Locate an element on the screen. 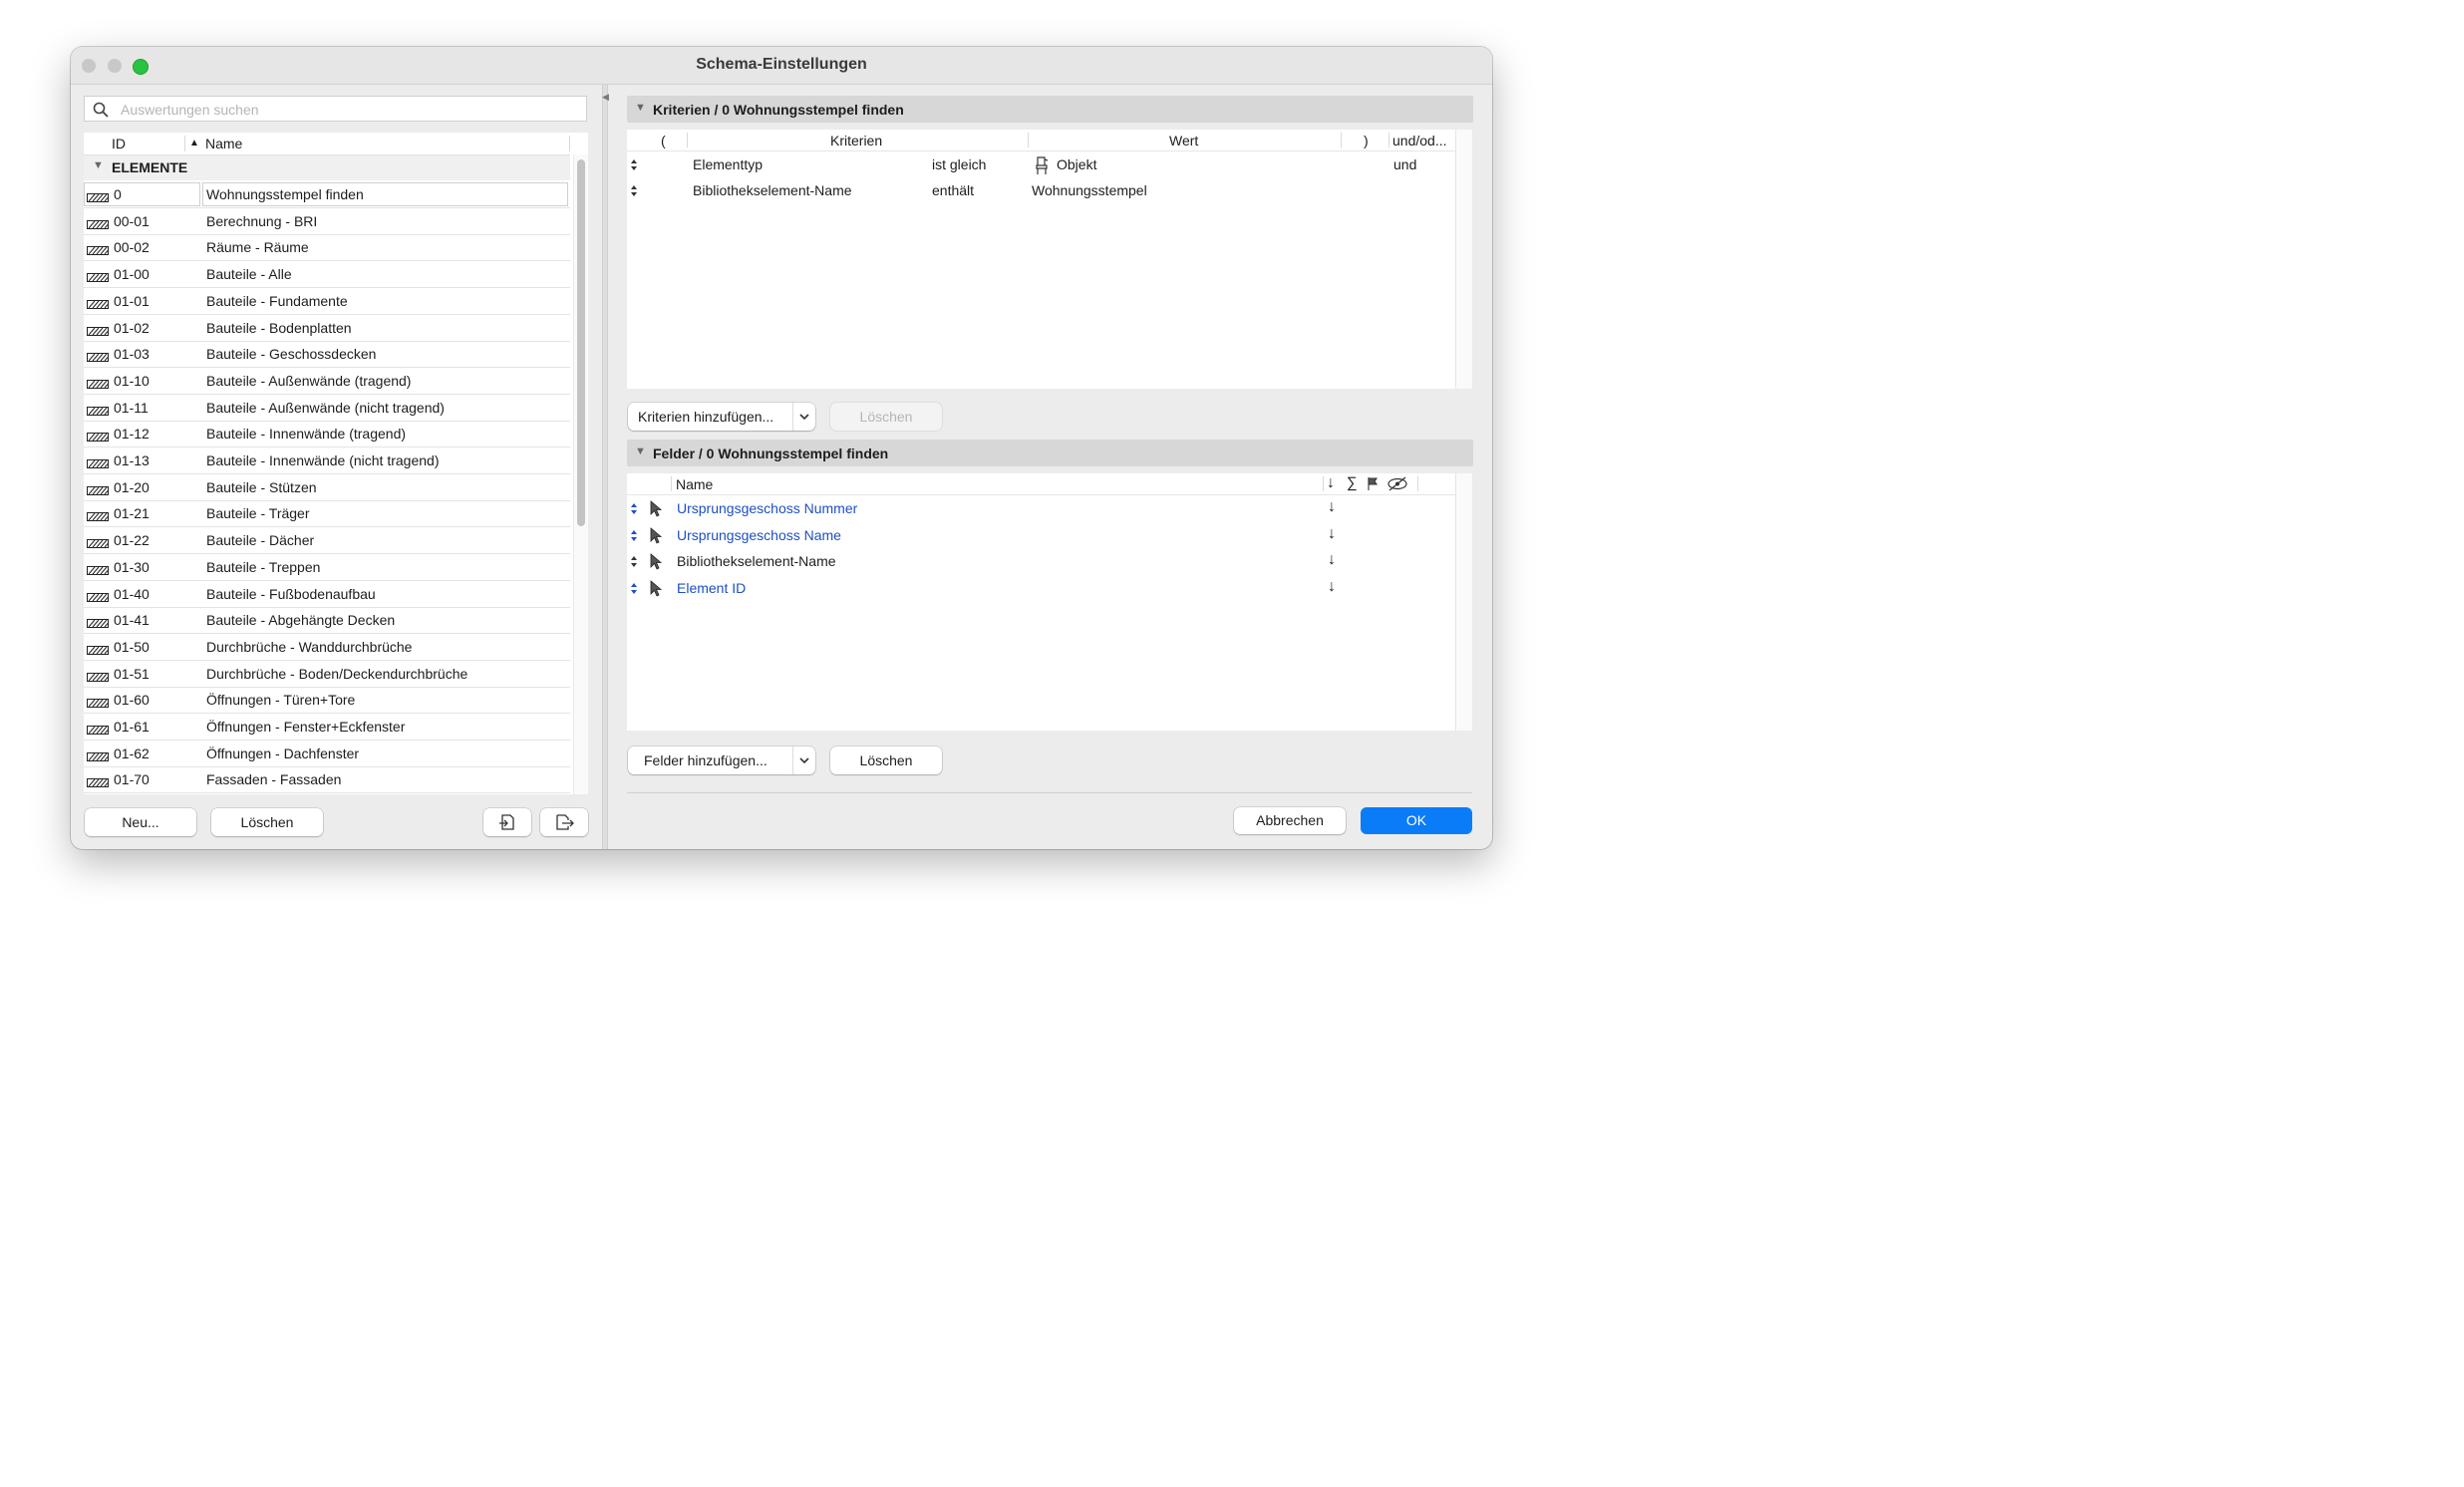 The width and height of the screenshot is (2464, 1487). collapse-left-arrow-icon: ◀ is located at coordinates (605, 97).